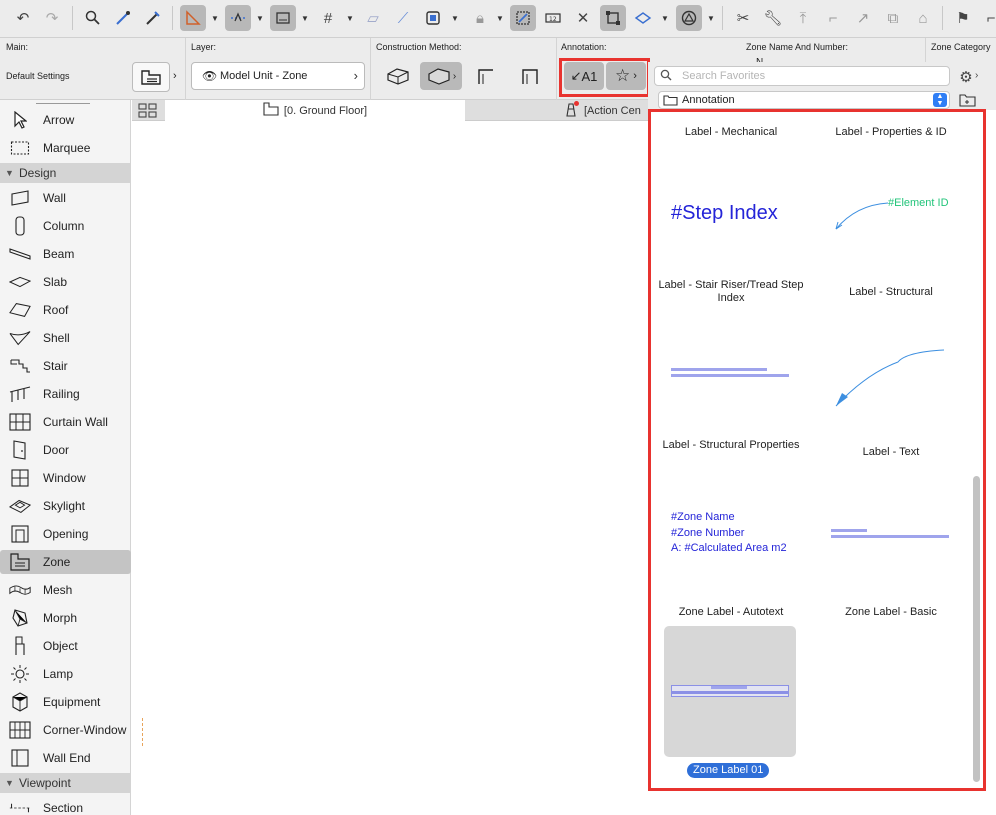  I want to click on undo-icon: ↶, so click(23, 18).